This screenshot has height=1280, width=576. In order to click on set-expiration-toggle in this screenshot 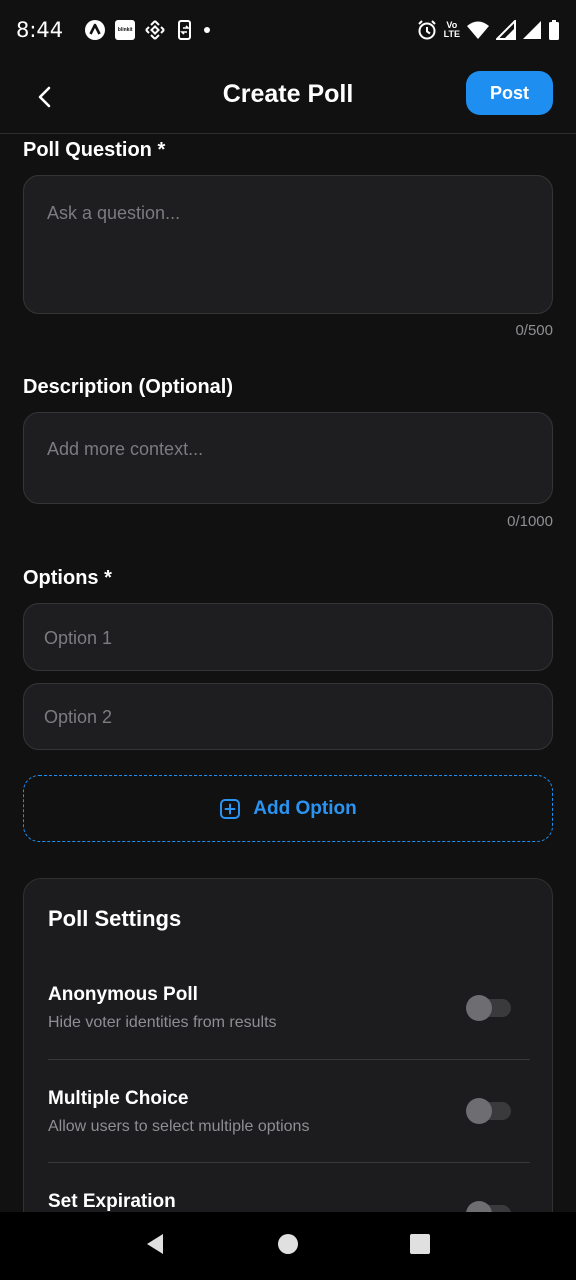, I will do `click(488, 1206)`.